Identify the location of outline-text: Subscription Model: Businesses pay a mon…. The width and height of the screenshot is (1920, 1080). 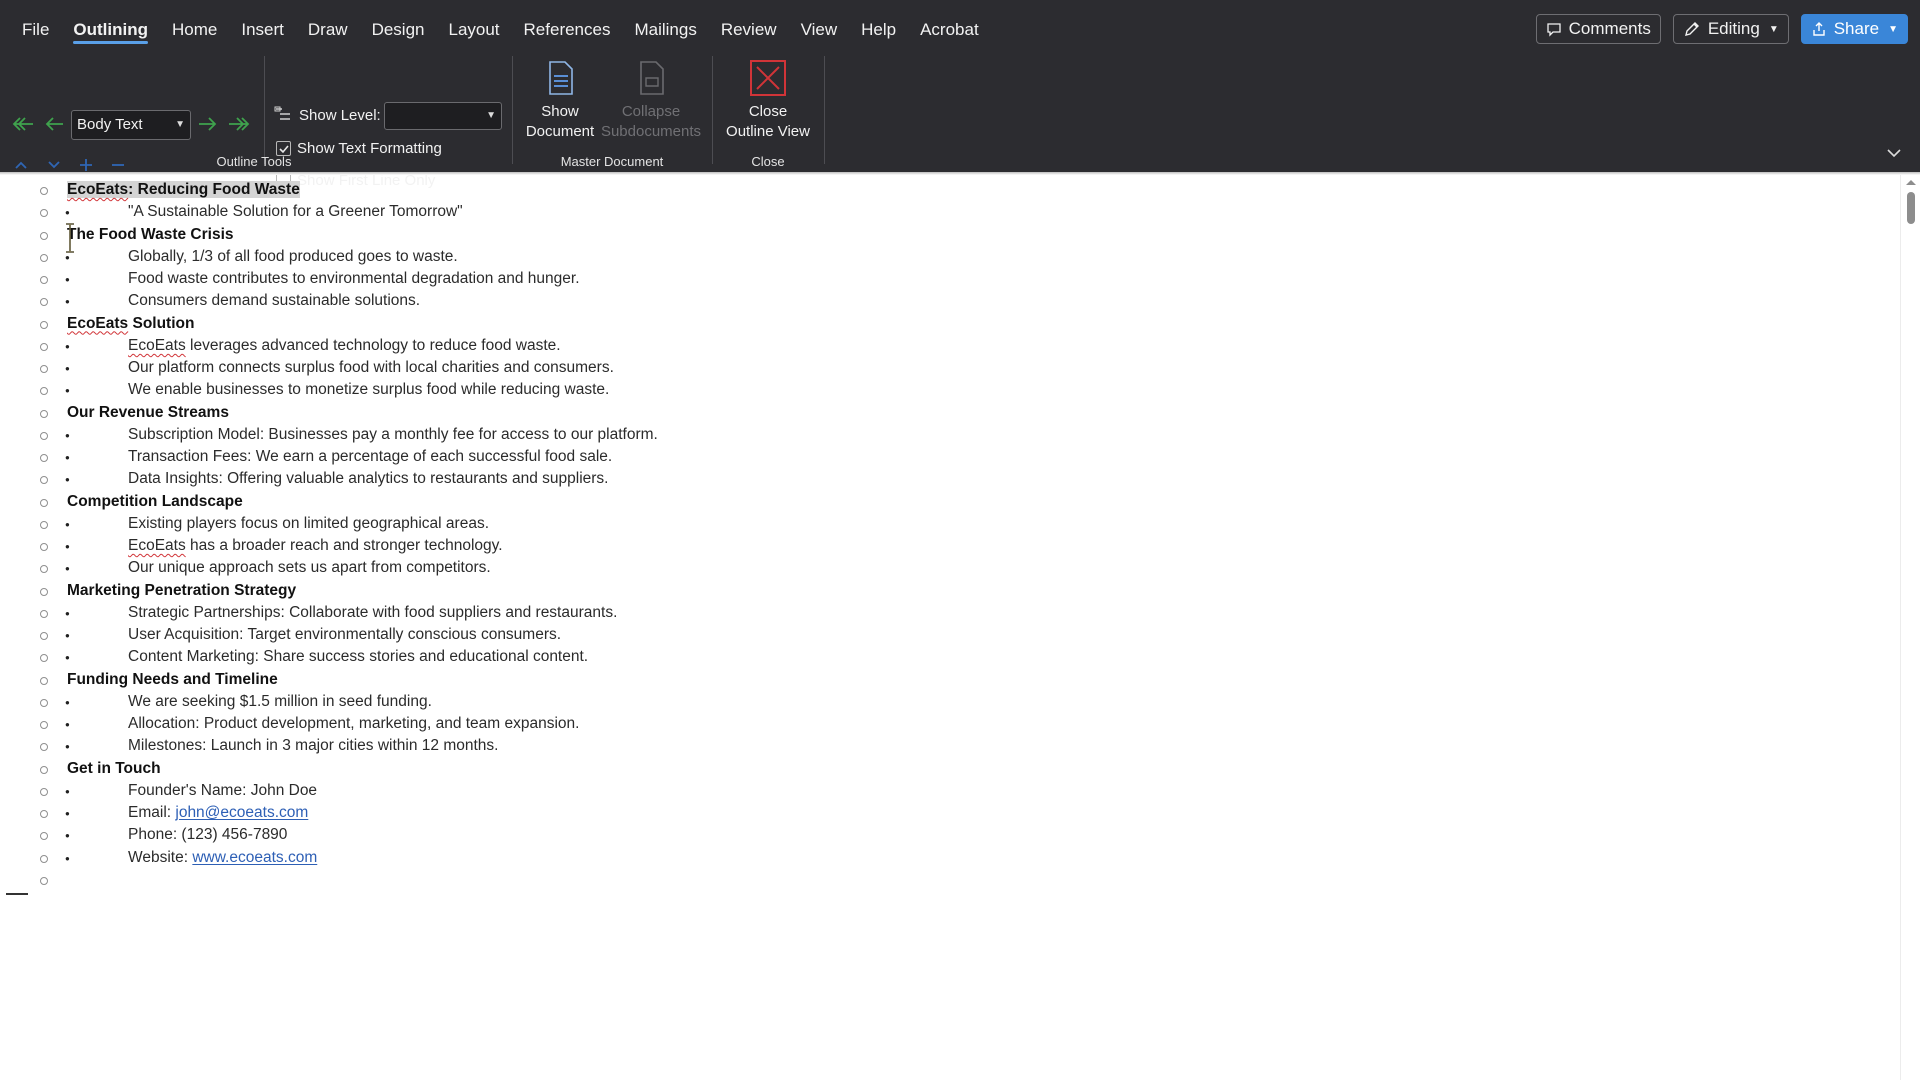
(393, 435).